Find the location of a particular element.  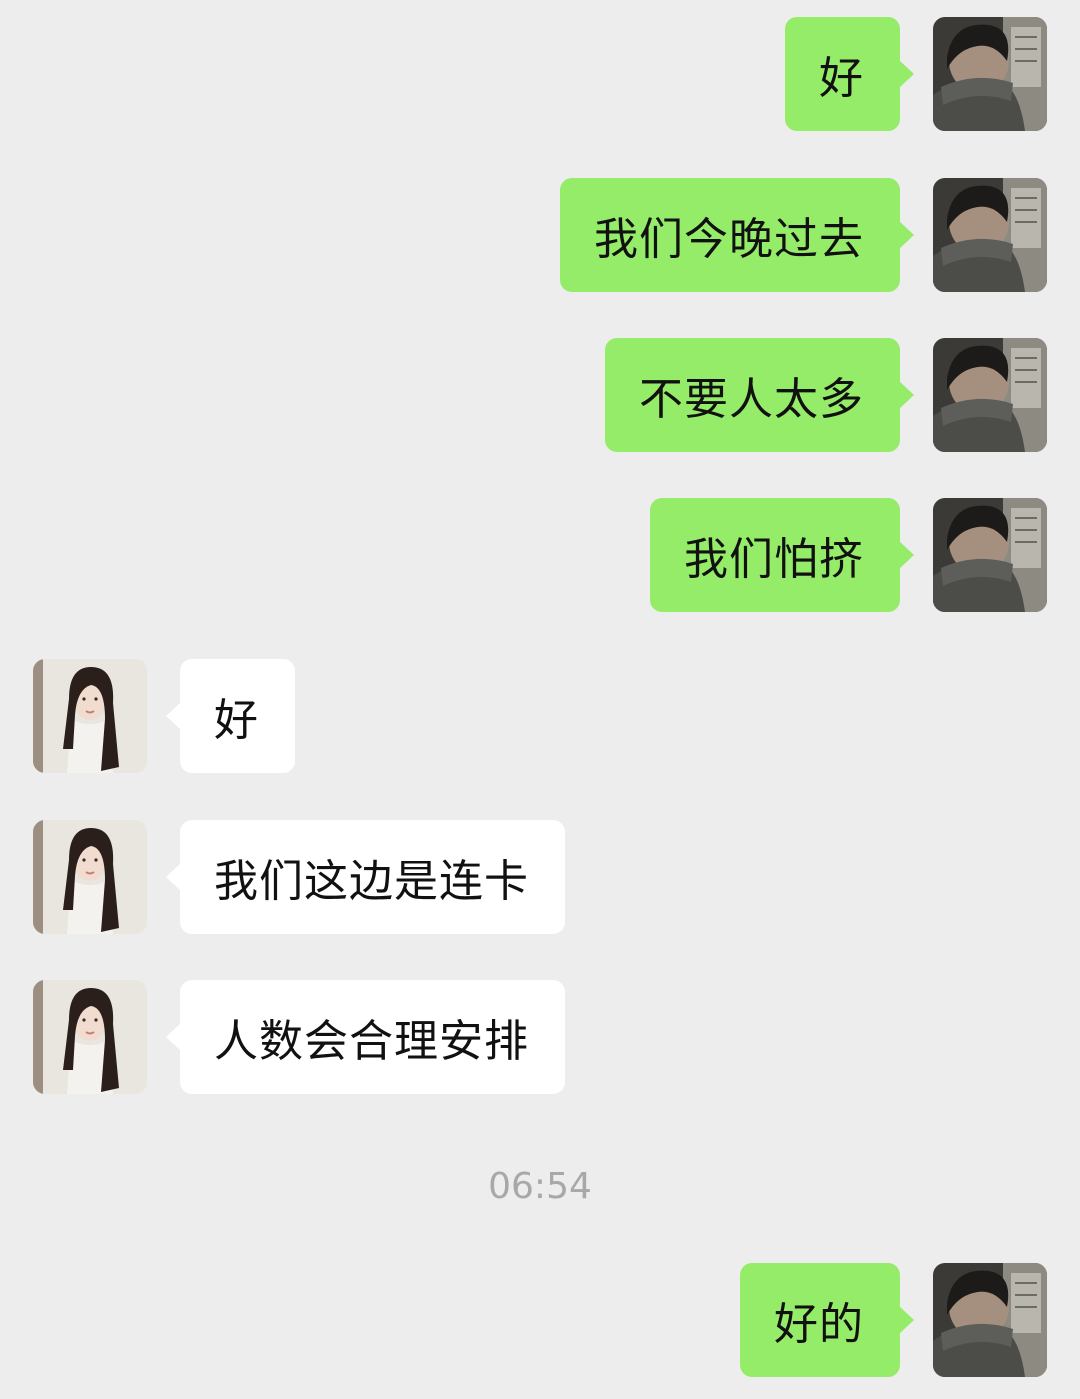

incoming-message-bubble: 我们这边是连卡 is located at coordinates (365, 877).